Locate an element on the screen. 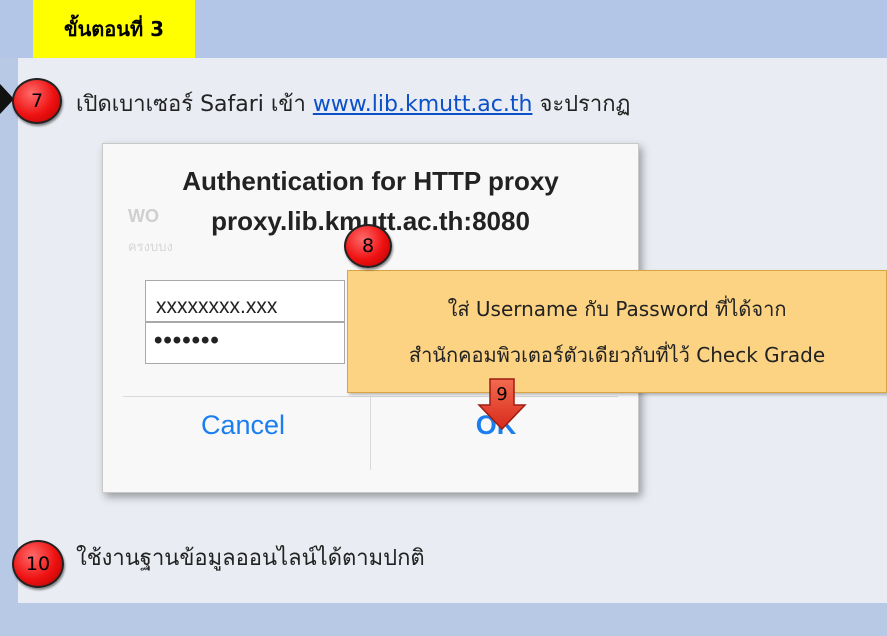 This screenshot has width=887, height=636. background-ghost-text: WO is located at coordinates (143, 216).